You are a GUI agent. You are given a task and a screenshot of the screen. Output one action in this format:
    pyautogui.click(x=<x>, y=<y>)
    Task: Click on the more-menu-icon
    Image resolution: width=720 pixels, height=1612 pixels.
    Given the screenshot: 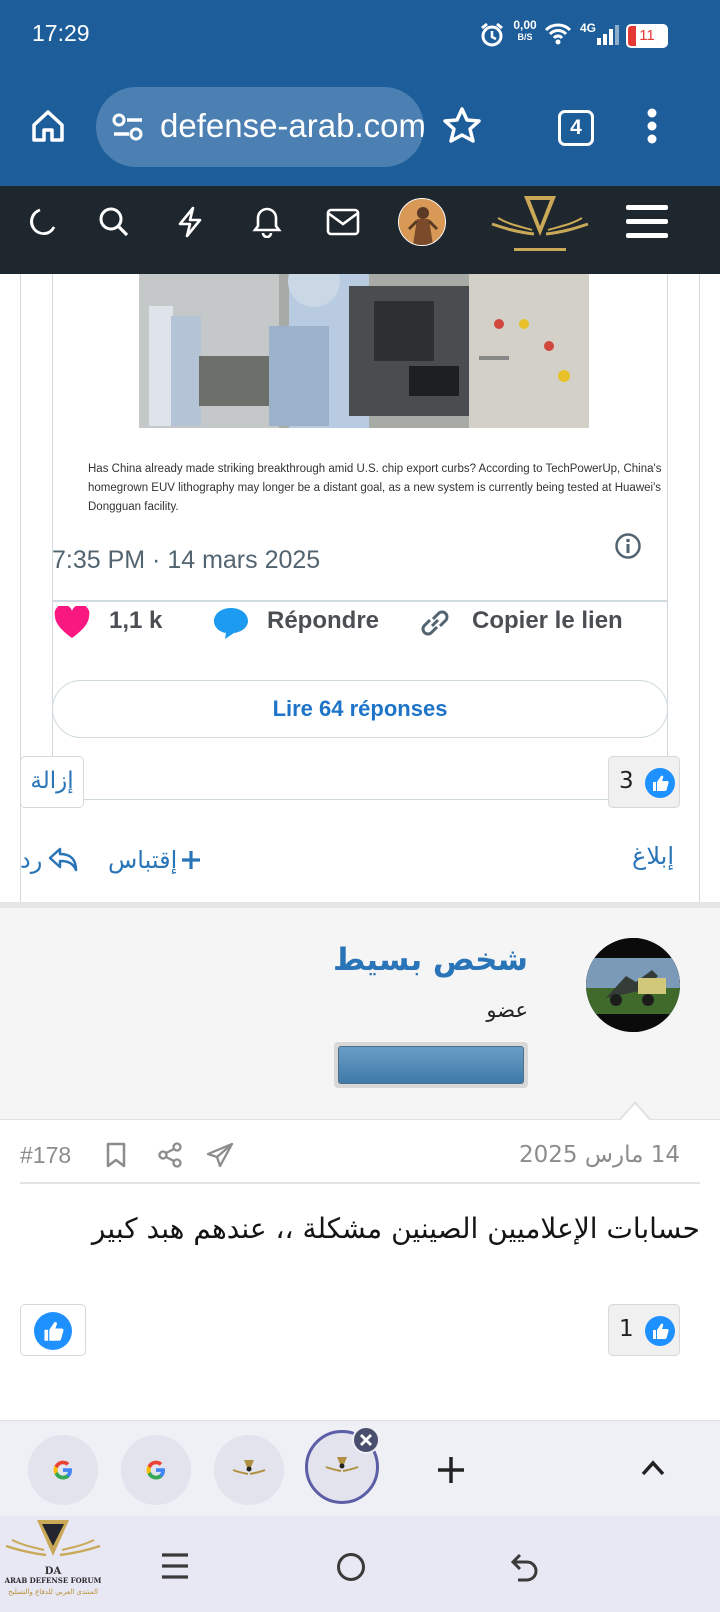 What is the action you would take?
    pyautogui.click(x=652, y=126)
    